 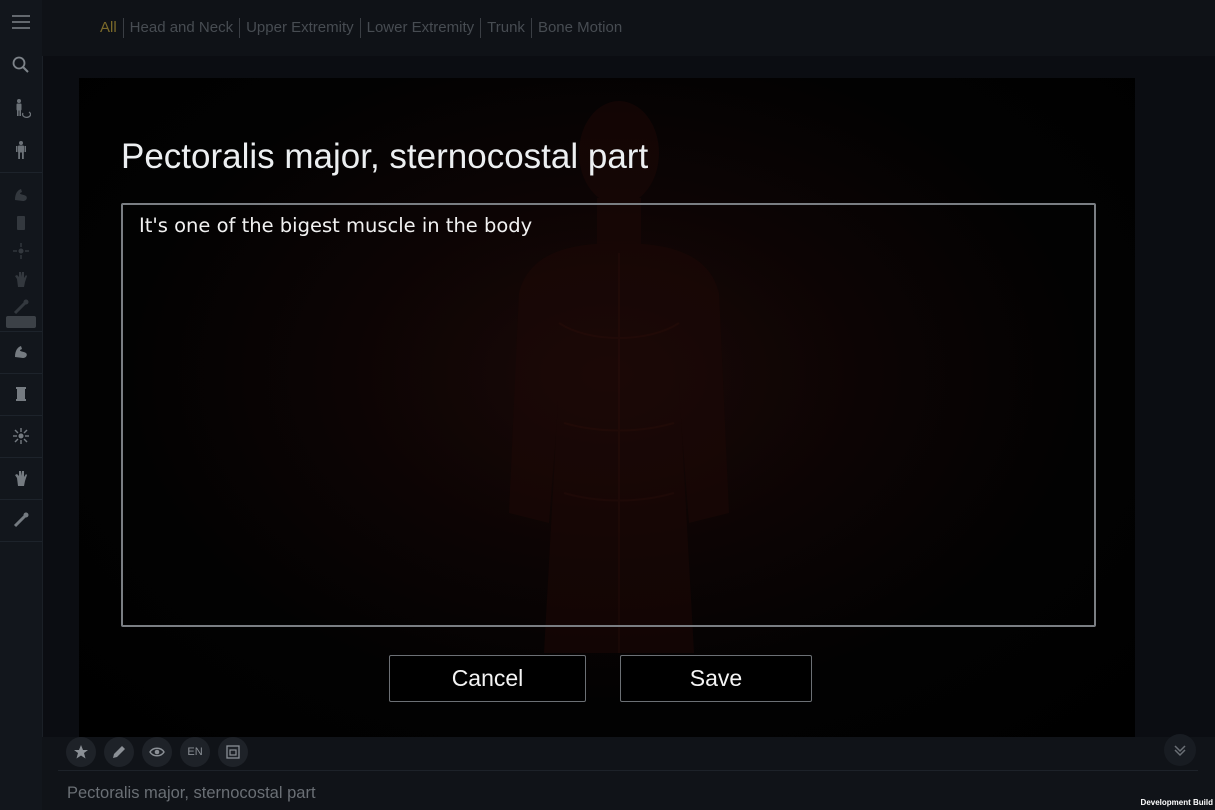 I want to click on menu-icon, so click(x=21, y=22).